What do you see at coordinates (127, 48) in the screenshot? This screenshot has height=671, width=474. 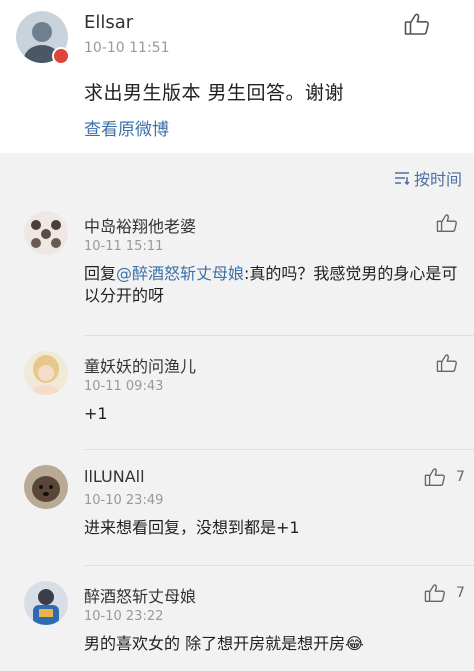 I see `post-timestamp: 10-10 11:51` at bounding box center [127, 48].